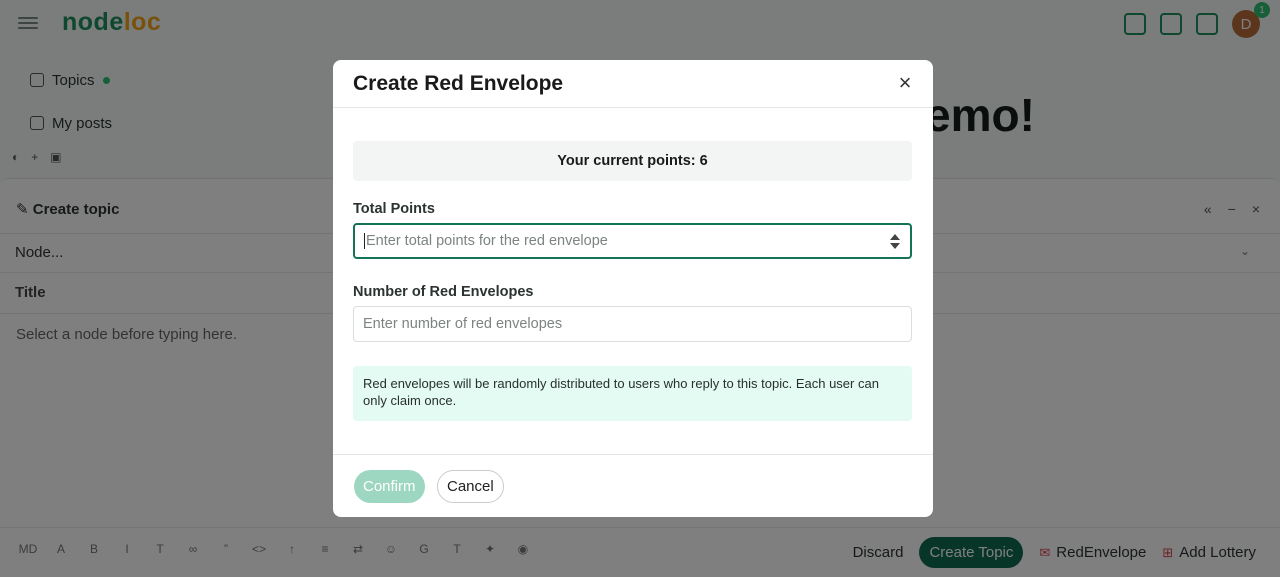 The image size is (1280, 577). Describe the element at coordinates (470, 486) in the screenshot. I see `cancel-button: Cancel` at that location.